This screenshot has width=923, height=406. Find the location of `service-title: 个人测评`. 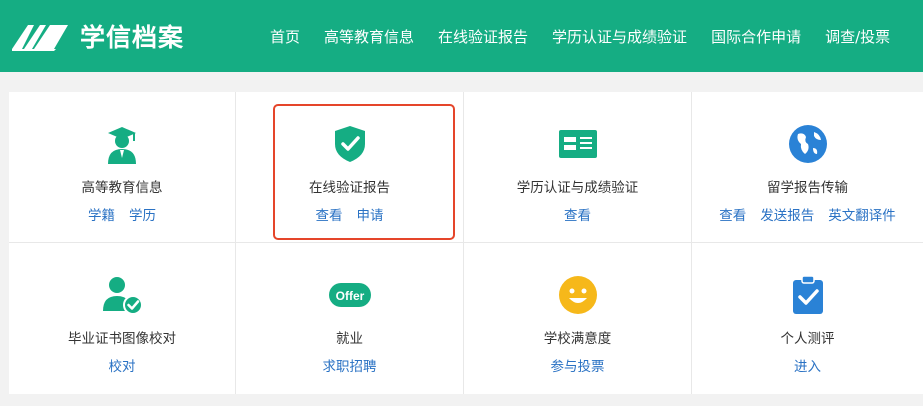

service-title: 个人测评 is located at coordinates (807, 339).